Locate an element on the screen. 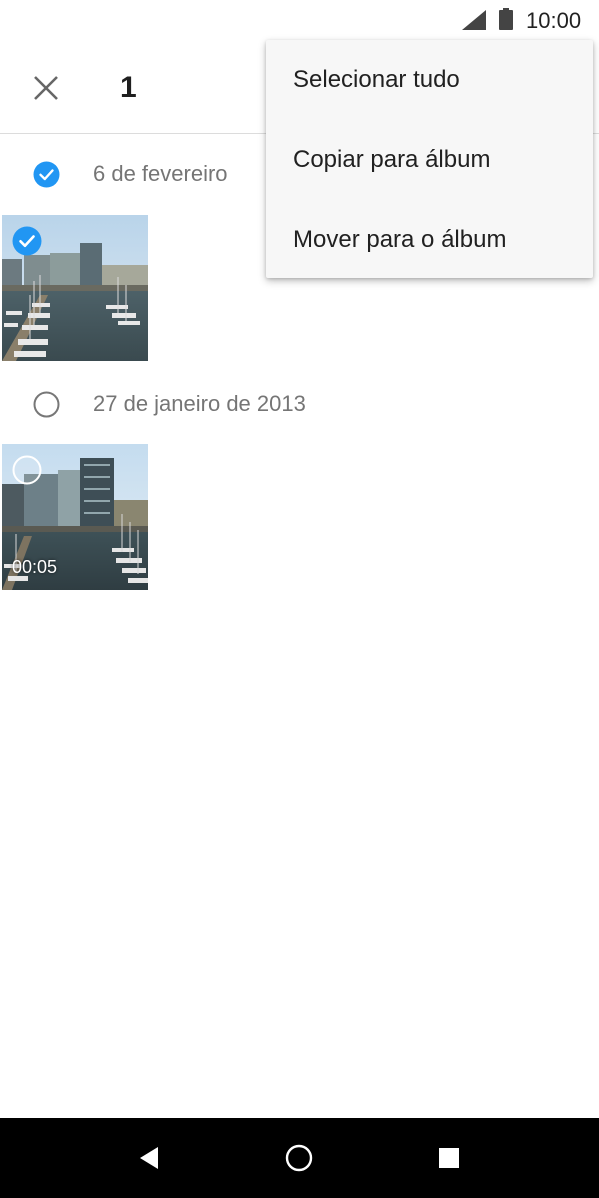 The image size is (599, 1198). nav-recents-button is located at coordinates (449, 1158).